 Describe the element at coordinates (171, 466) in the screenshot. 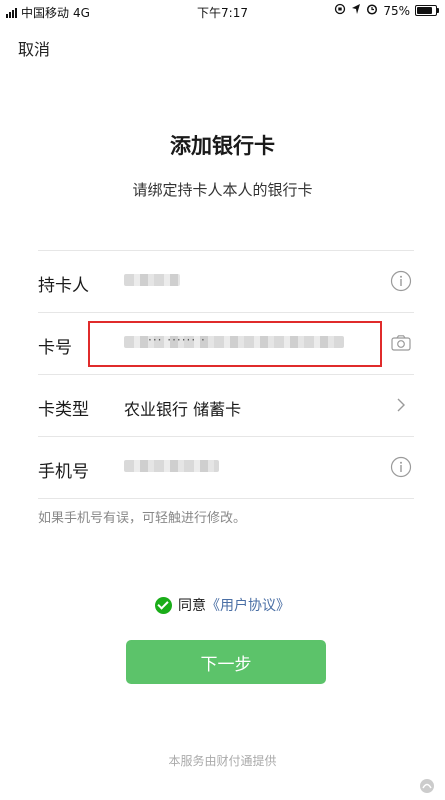

I see `phone-value-blurred` at that location.